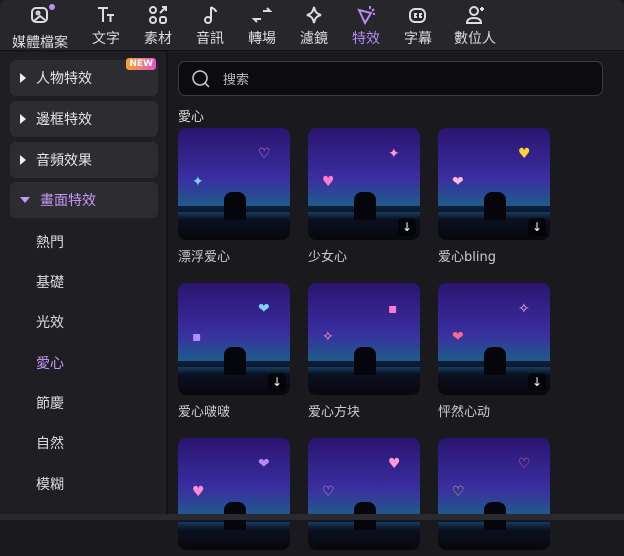 This screenshot has width=624, height=556. What do you see at coordinates (68, 201) in the screenshot?
I see `category-label: 畫面特效` at bounding box center [68, 201].